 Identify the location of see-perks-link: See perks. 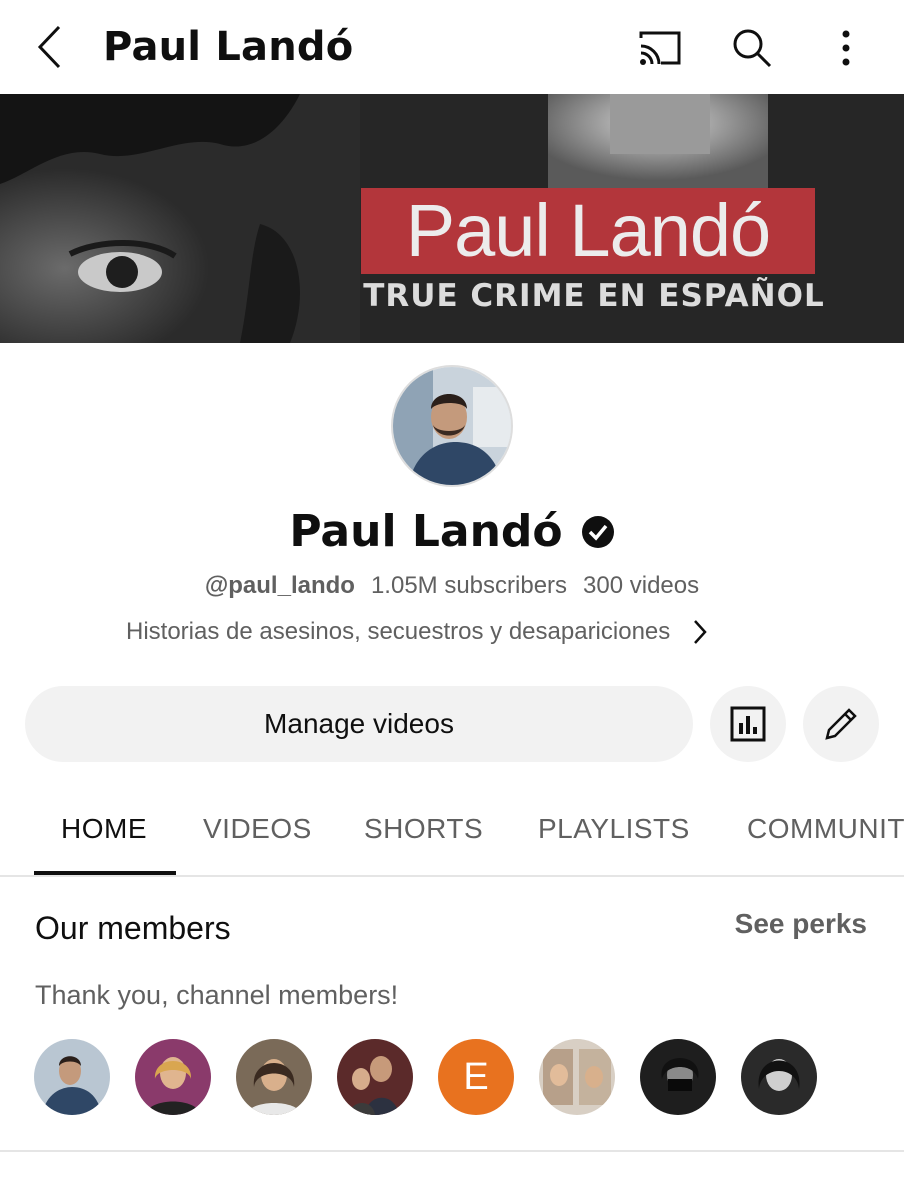
(801, 924).